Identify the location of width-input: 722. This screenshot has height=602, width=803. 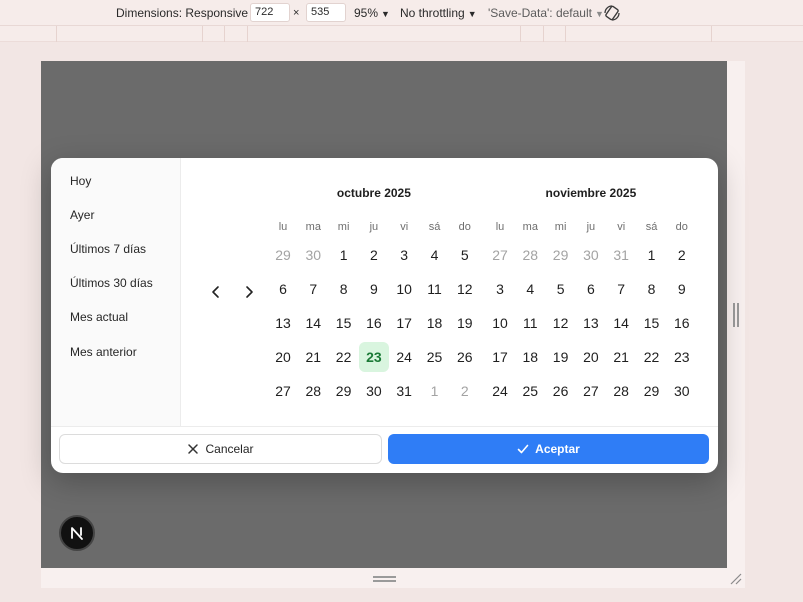
(270, 12).